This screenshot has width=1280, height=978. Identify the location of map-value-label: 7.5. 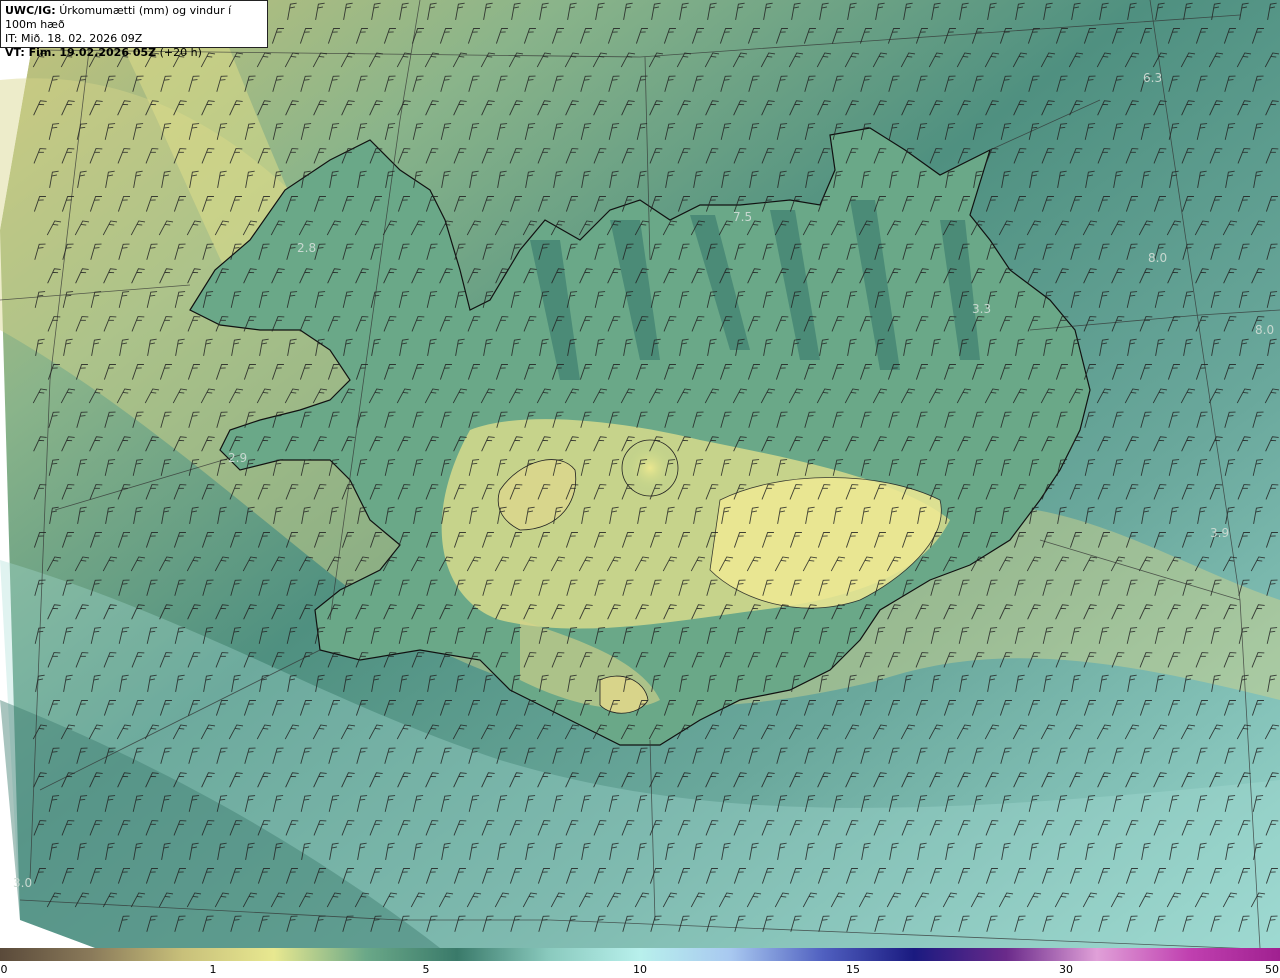
(742, 217).